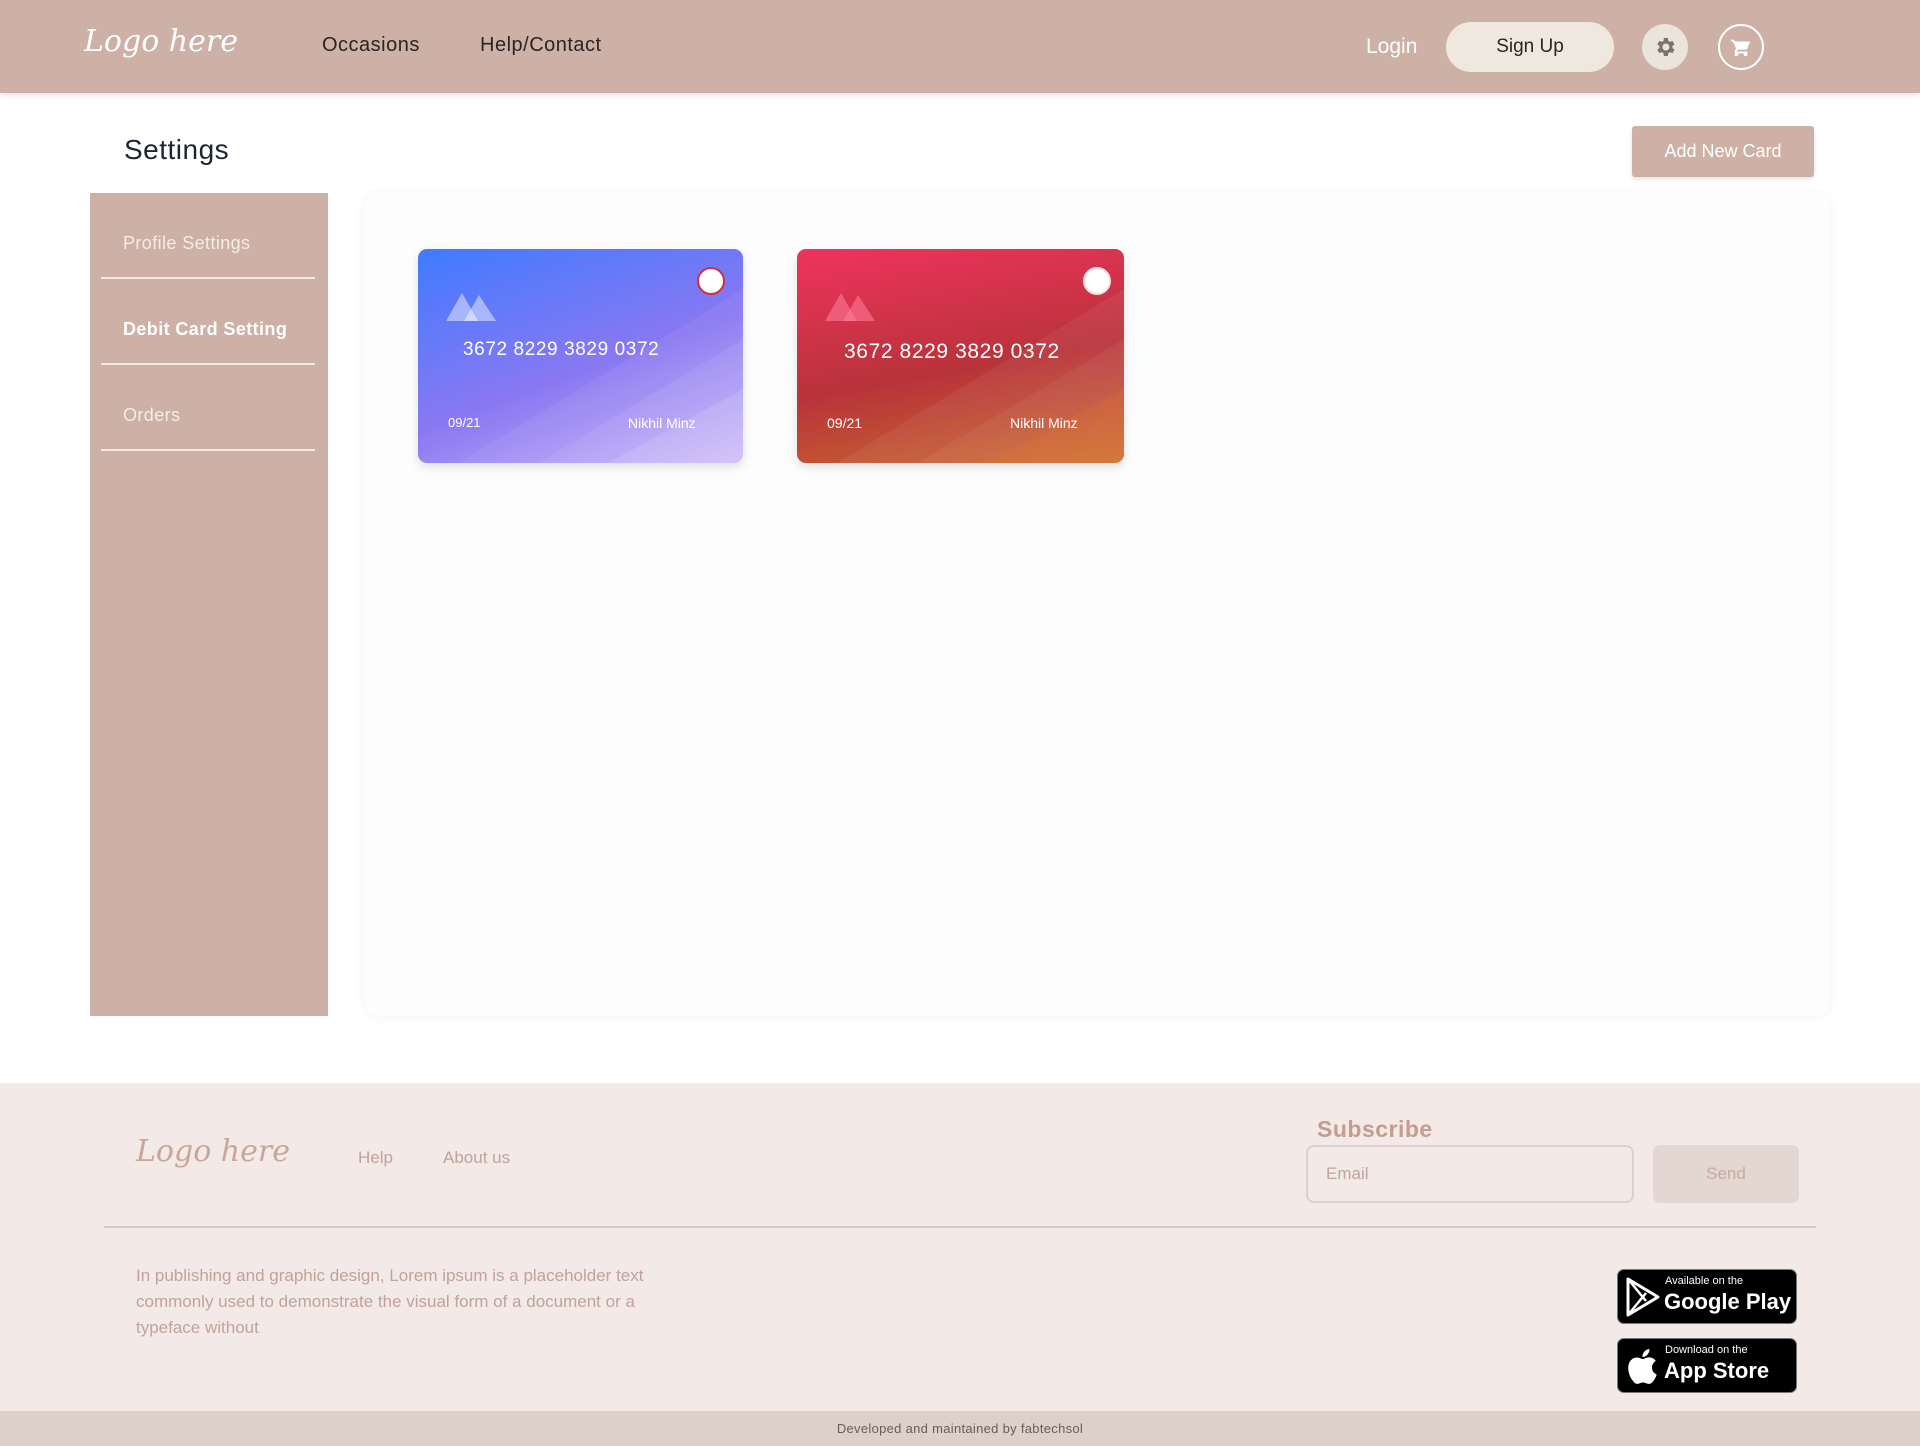 The width and height of the screenshot is (1920, 1446). What do you see at coordinates (208, 408) in the screenshot?
I see `sidebar-item-orders: Orders` at bounding box center [208, 408].